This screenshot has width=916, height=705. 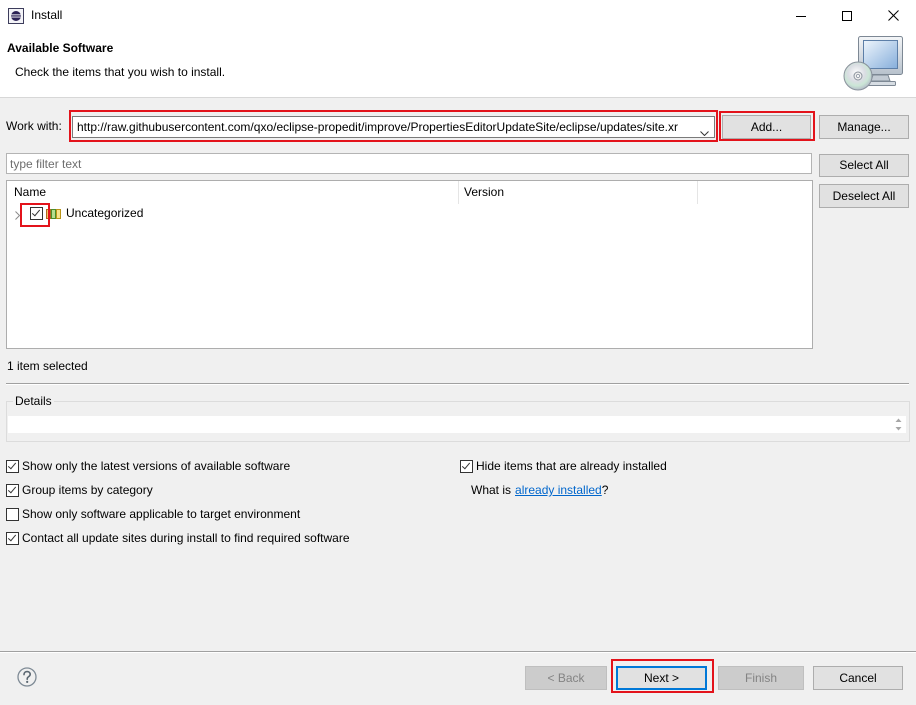 I want to click on what-is-suffix: ?, so click(x=605, y=490).